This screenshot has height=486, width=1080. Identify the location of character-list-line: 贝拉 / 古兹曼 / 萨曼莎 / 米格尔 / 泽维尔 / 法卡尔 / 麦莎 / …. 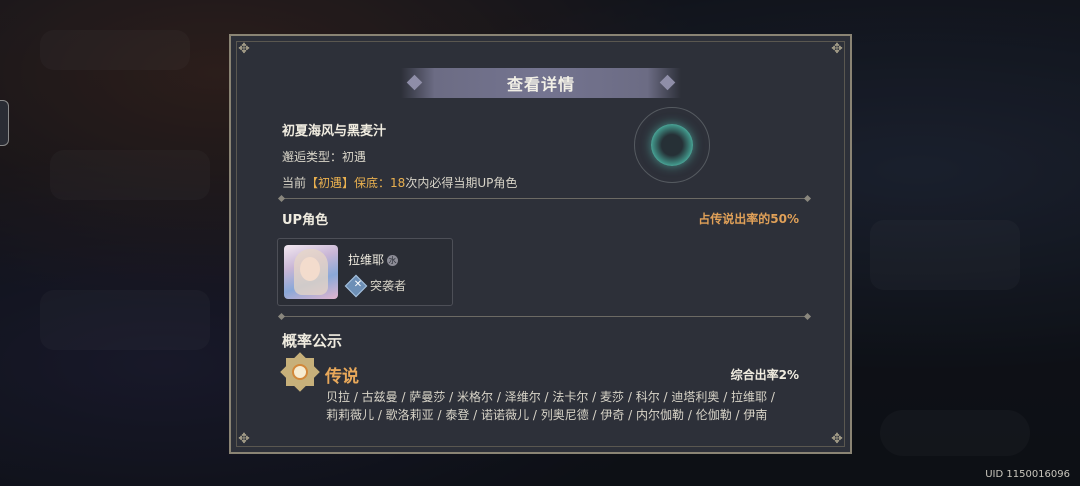
(550, 397).